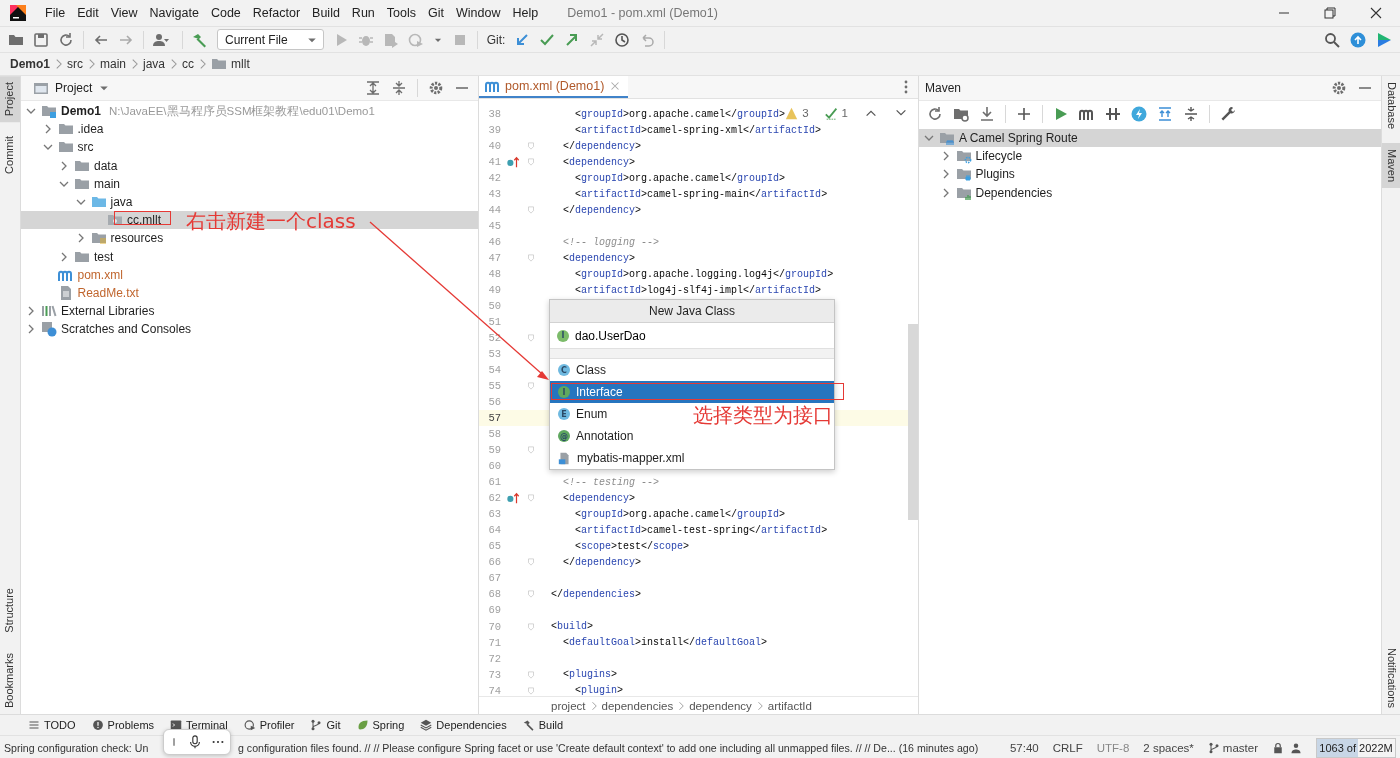 The image size is (1400, 758). What do you see at coordinates (154, 64) in the screenshot?
I see `breadcrumb-item: java` at bounding box center [154, 64].